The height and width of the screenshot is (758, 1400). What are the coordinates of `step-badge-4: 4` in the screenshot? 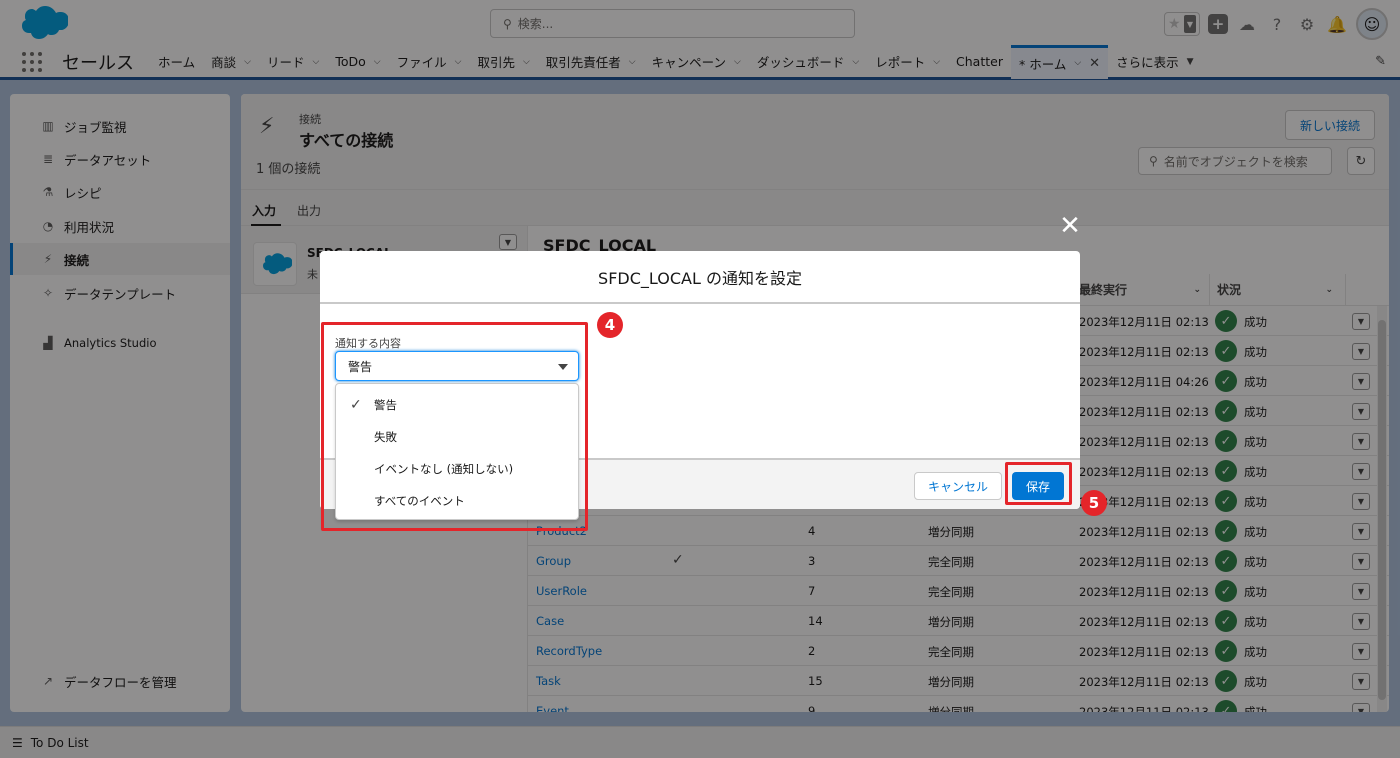 It's located at (610, 325).